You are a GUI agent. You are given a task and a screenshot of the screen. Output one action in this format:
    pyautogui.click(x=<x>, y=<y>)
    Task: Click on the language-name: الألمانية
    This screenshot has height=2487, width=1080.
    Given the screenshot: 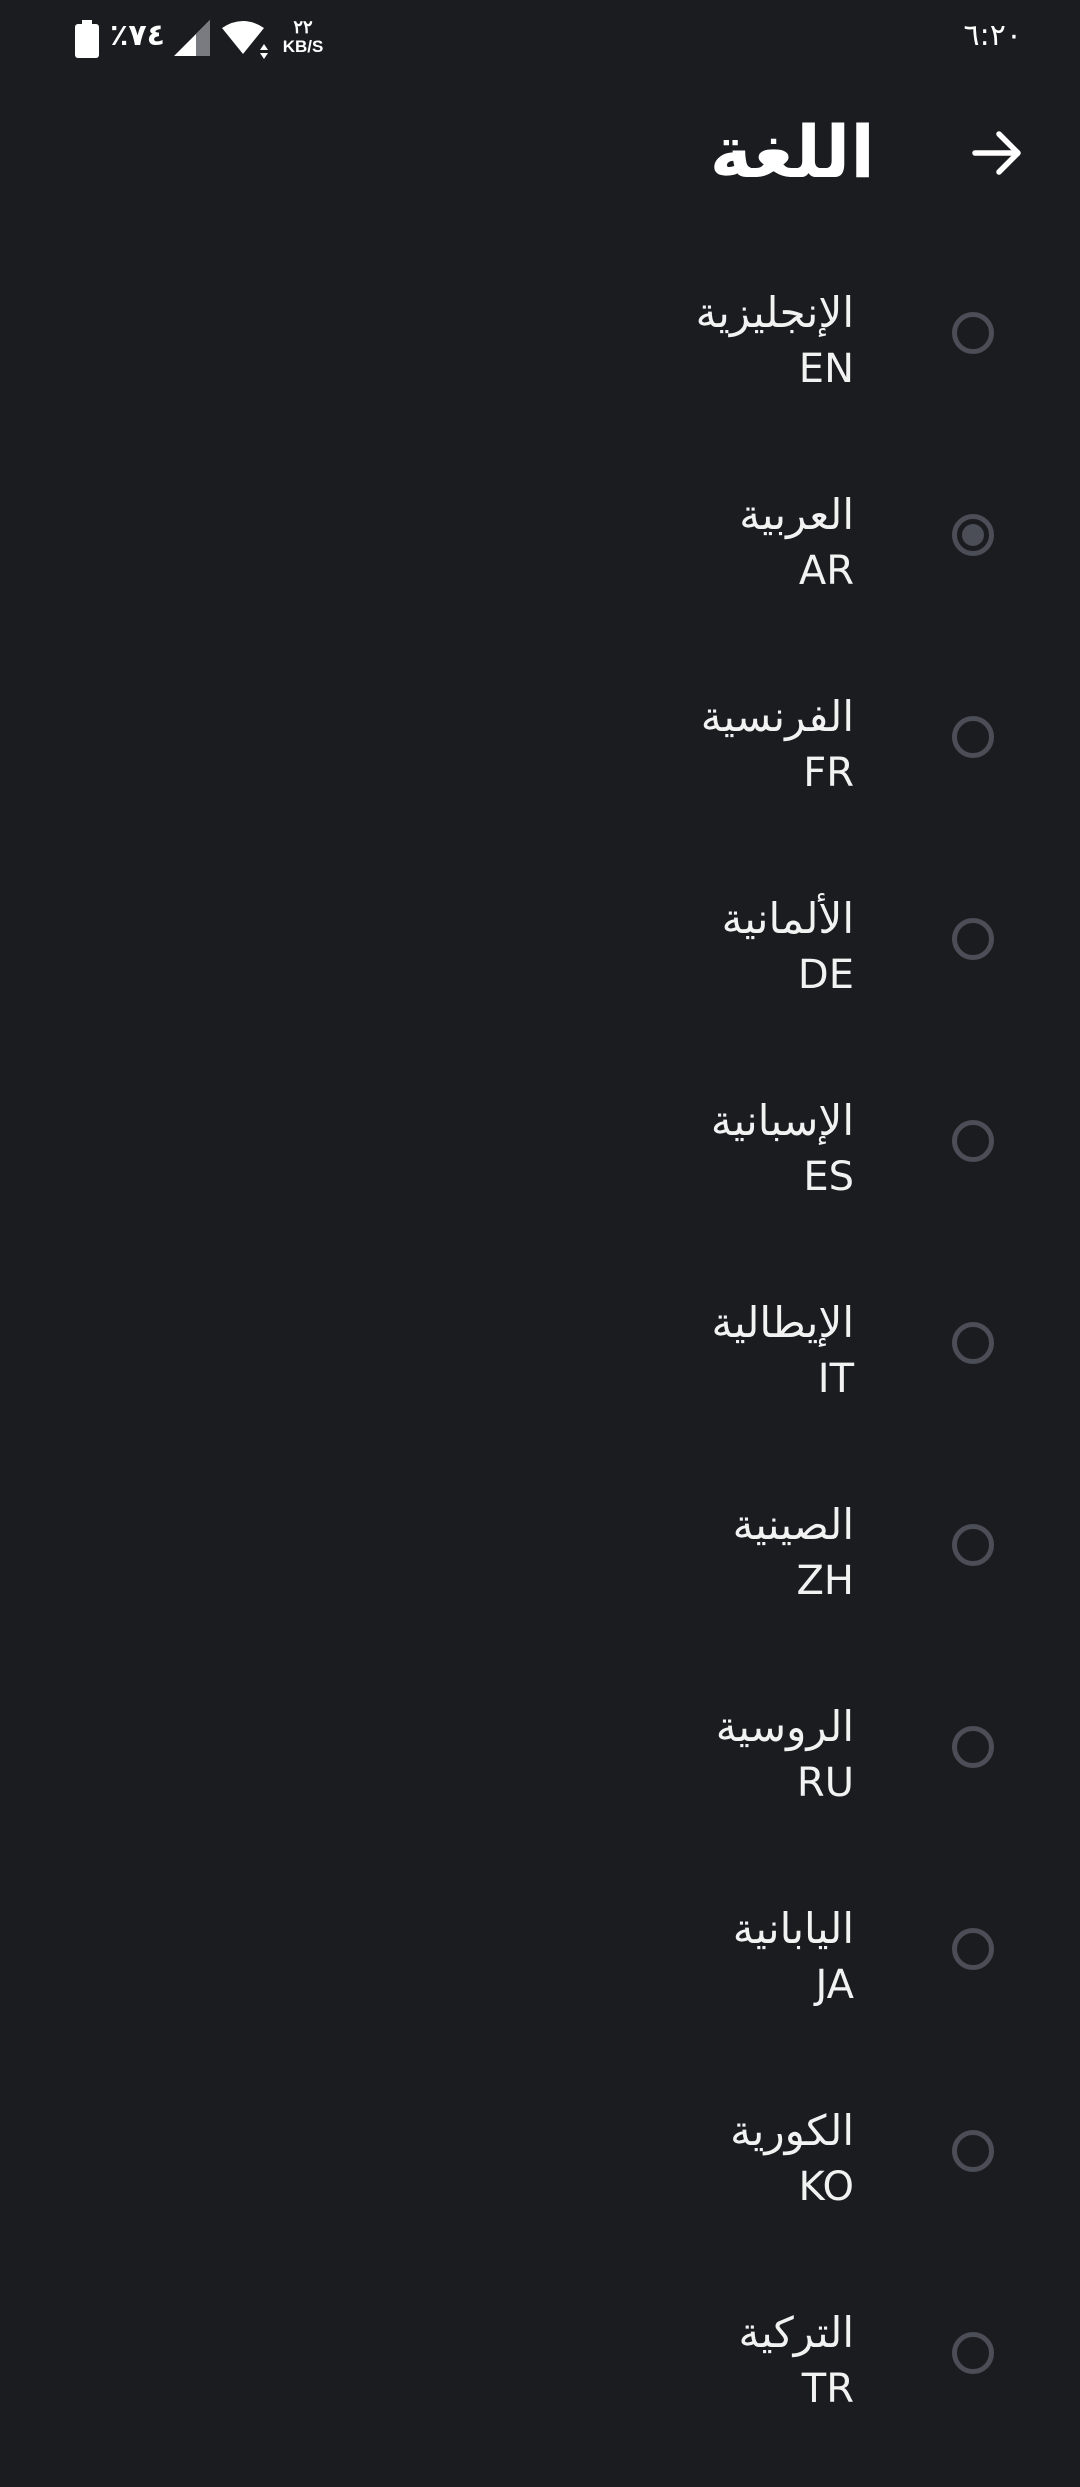 What is the action you would take?
    pyautogui.click(x=787, y=918)
    